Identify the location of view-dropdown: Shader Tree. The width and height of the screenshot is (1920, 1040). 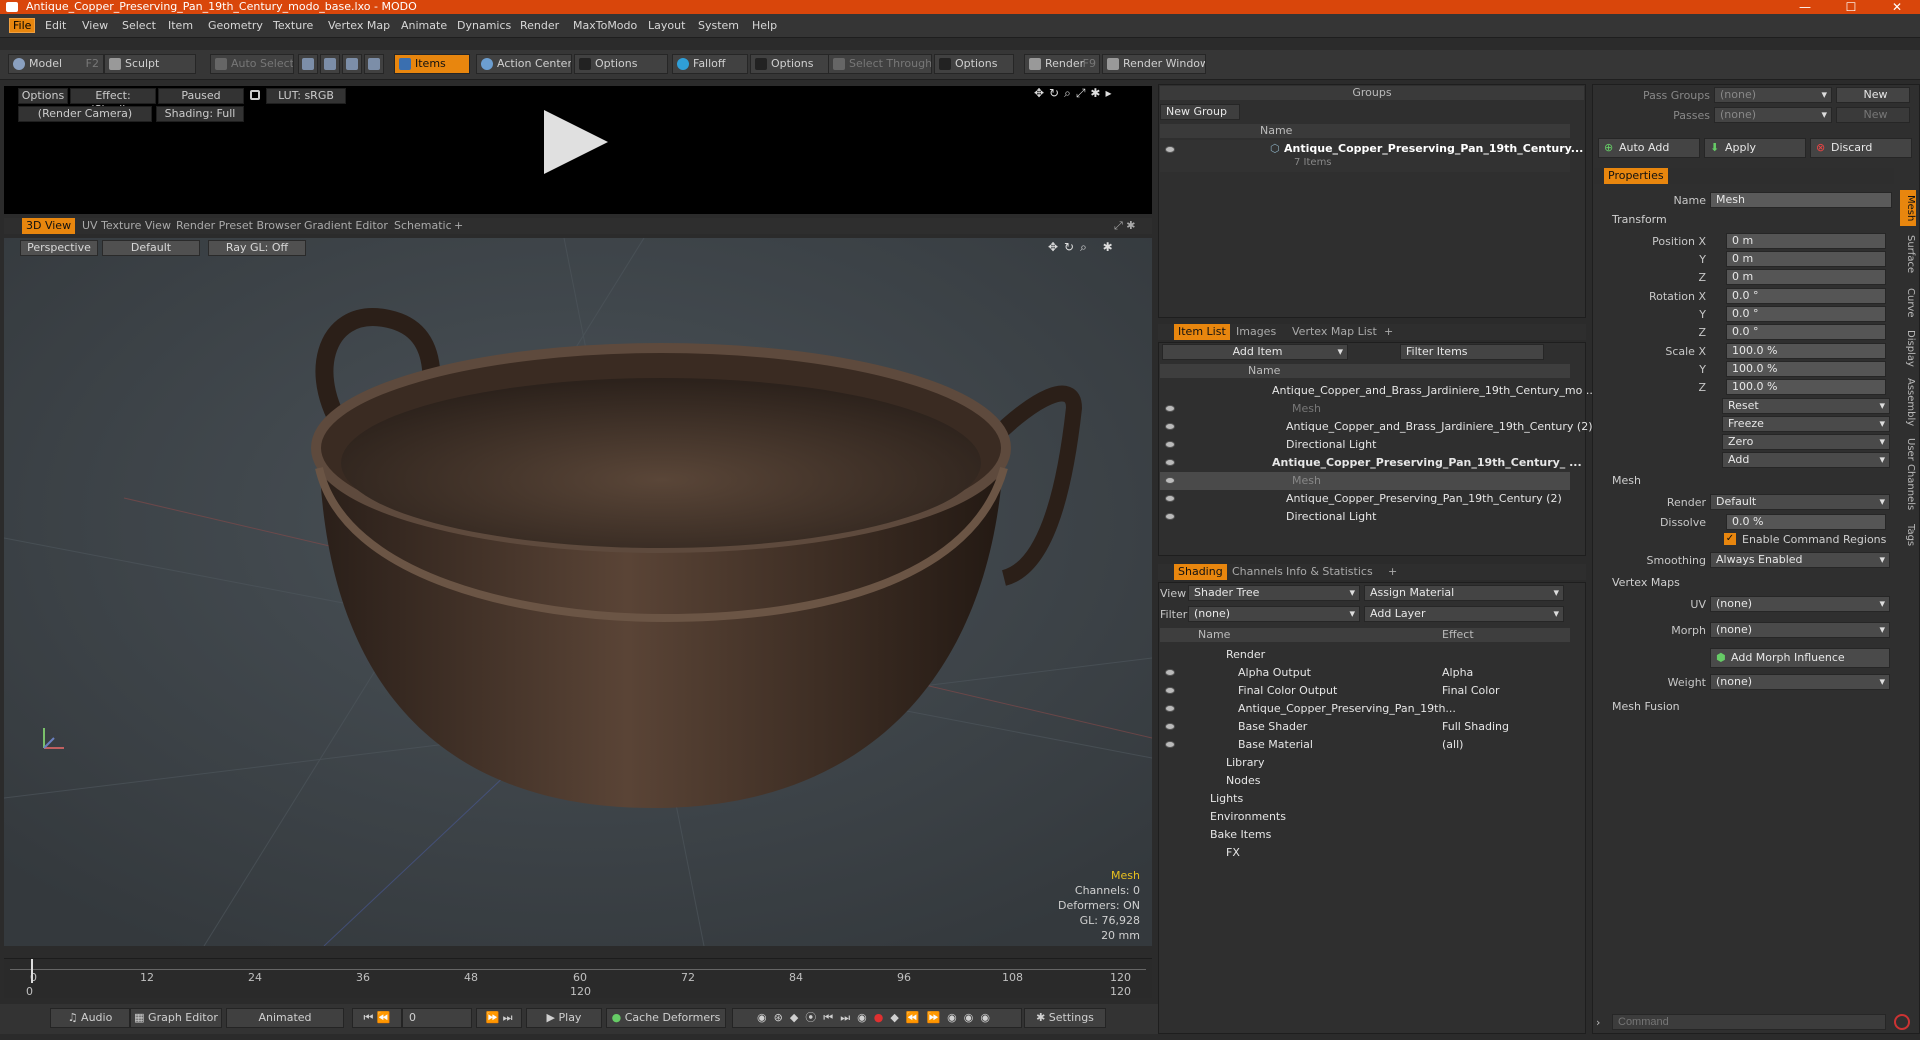
(1274, 593).